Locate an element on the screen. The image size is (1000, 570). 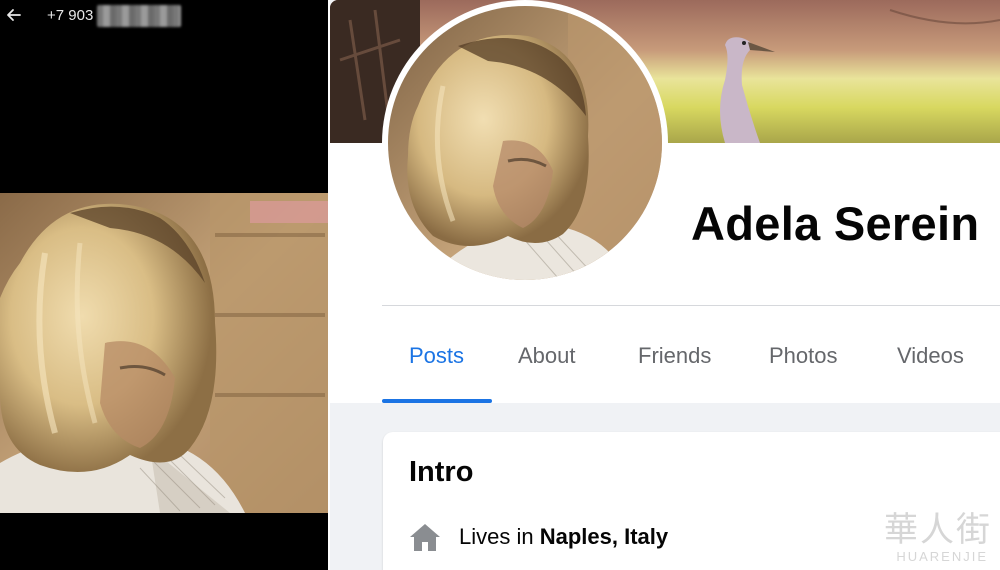
tab-photos: Photos is located at coordinates (803, 356).